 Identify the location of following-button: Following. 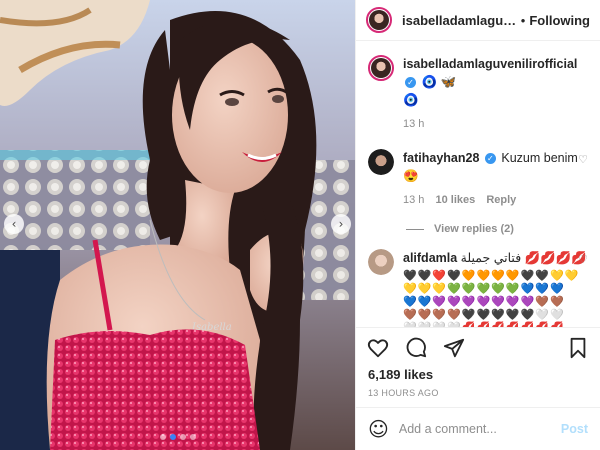
(559, 20).